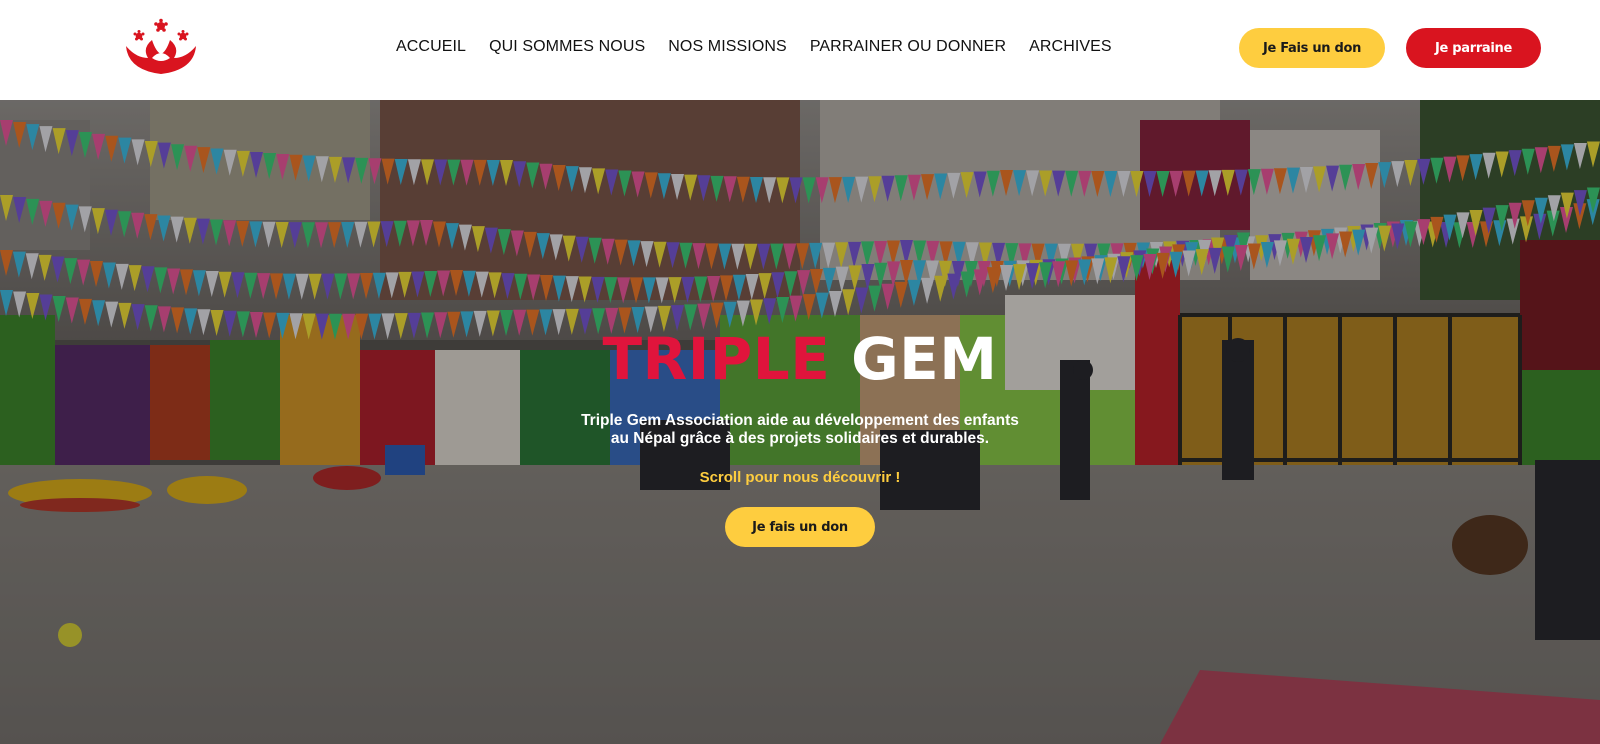 The height and width of the screenshot is (744, 1600). I want to click on donate-button: Je Fais un don, so click(1312, 48).